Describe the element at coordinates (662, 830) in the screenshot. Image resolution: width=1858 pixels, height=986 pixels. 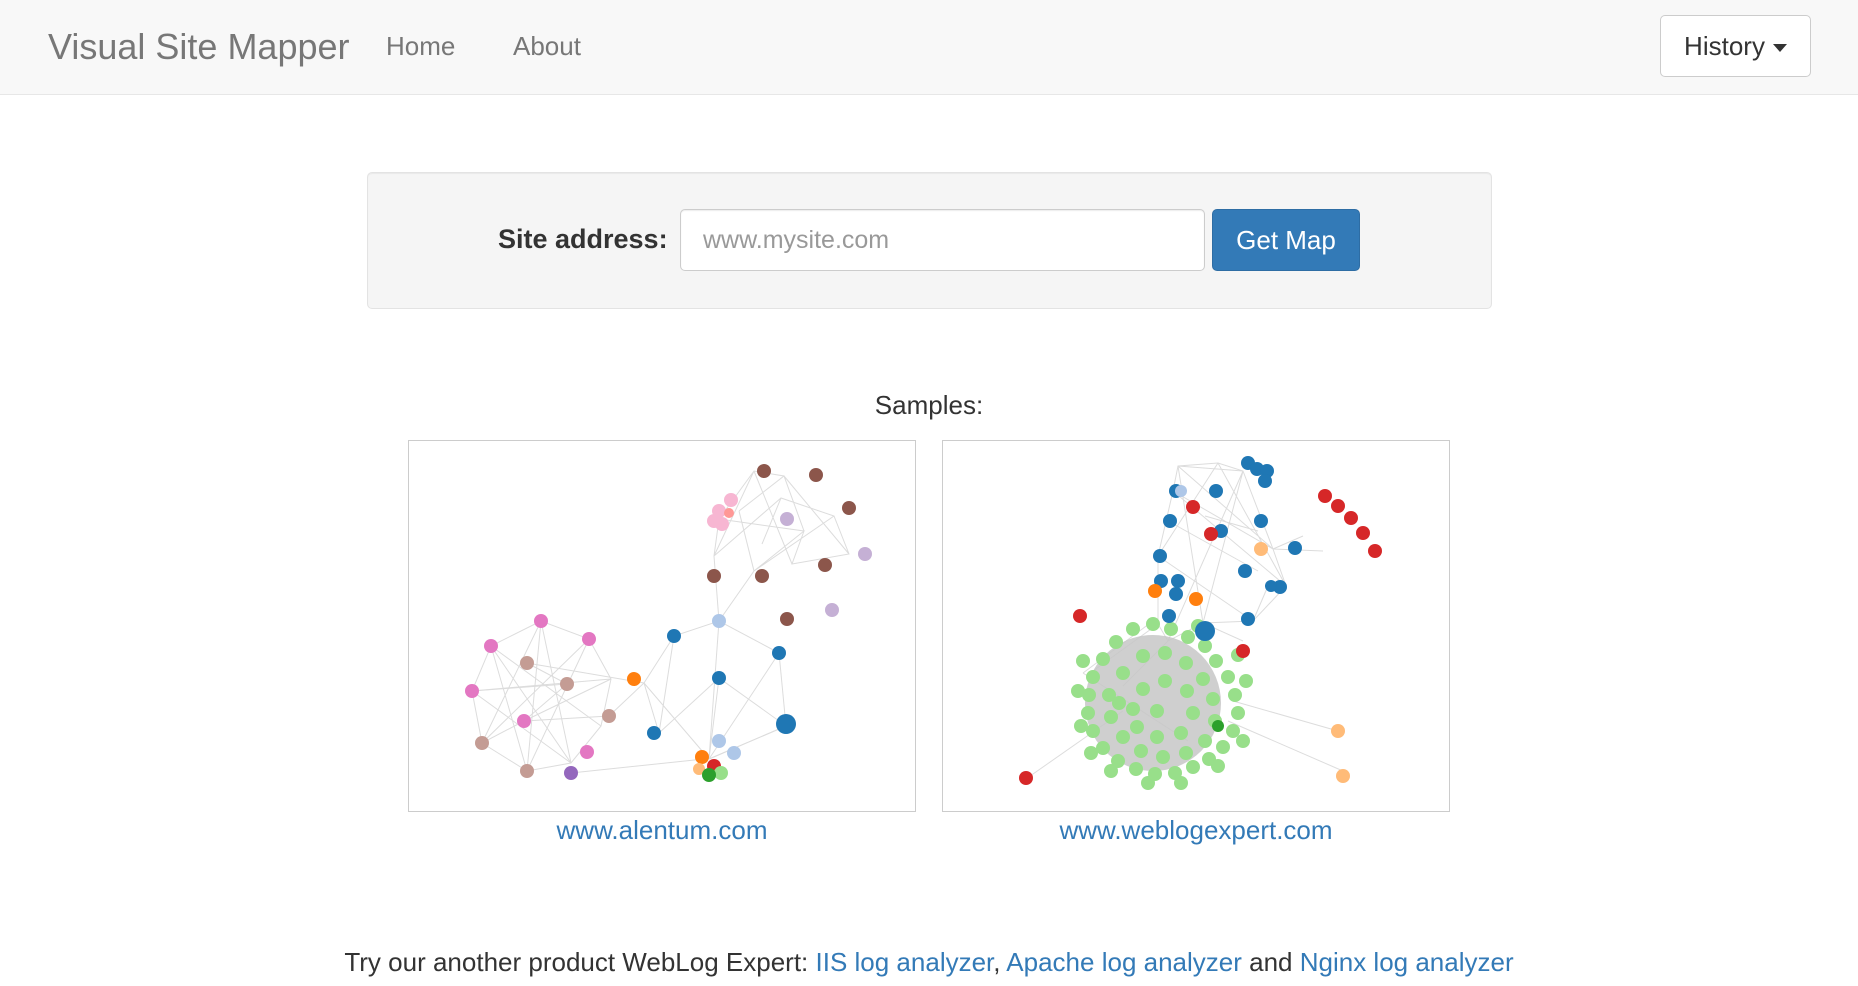
I see `sample-link-alentum: www.alentum.com` at that location.